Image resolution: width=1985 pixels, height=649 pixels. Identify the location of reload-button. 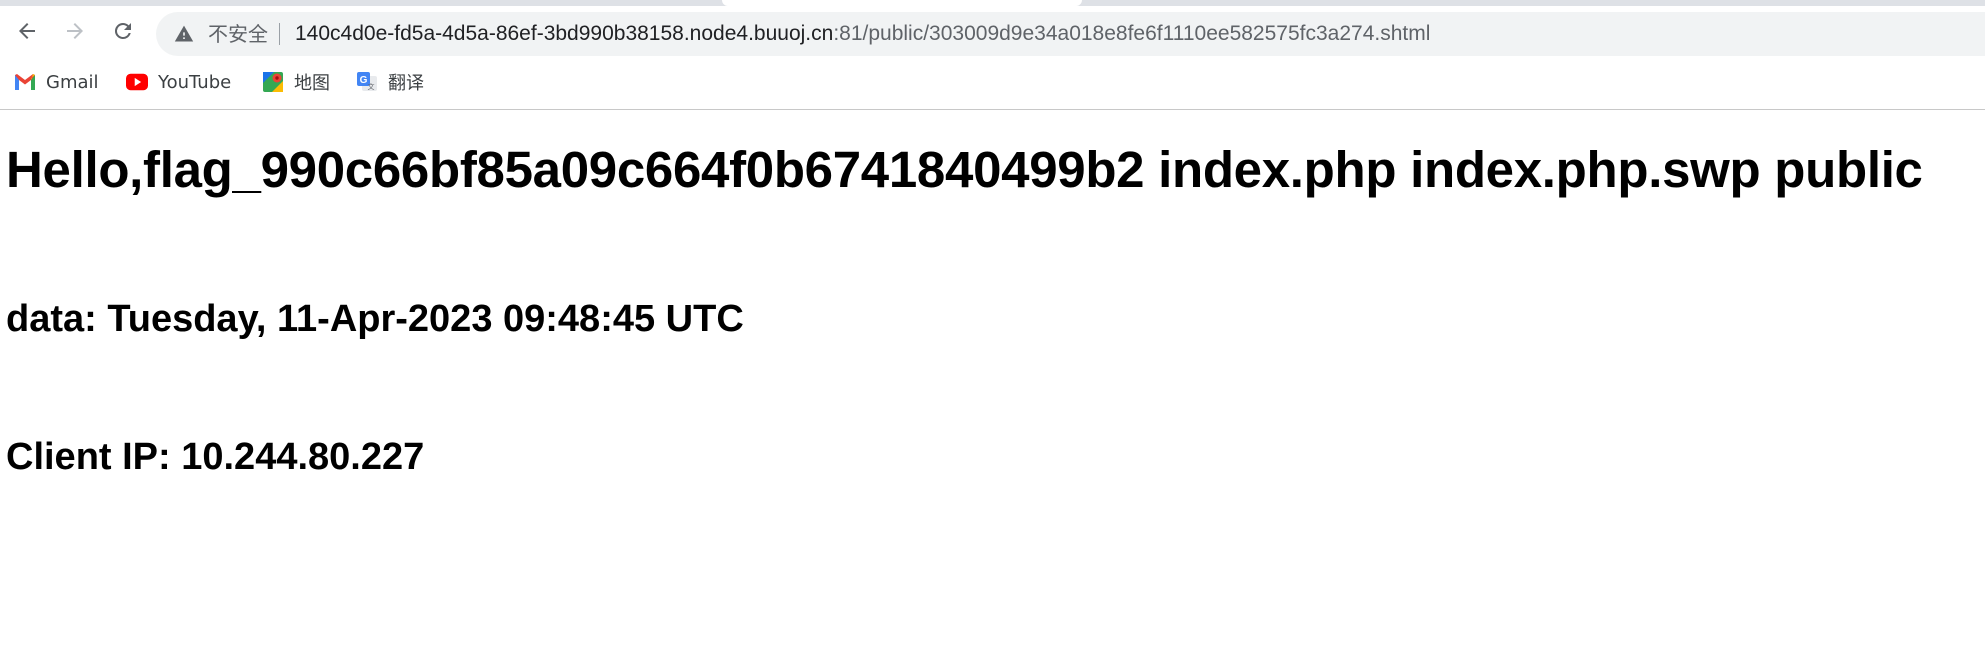
(123, 31).